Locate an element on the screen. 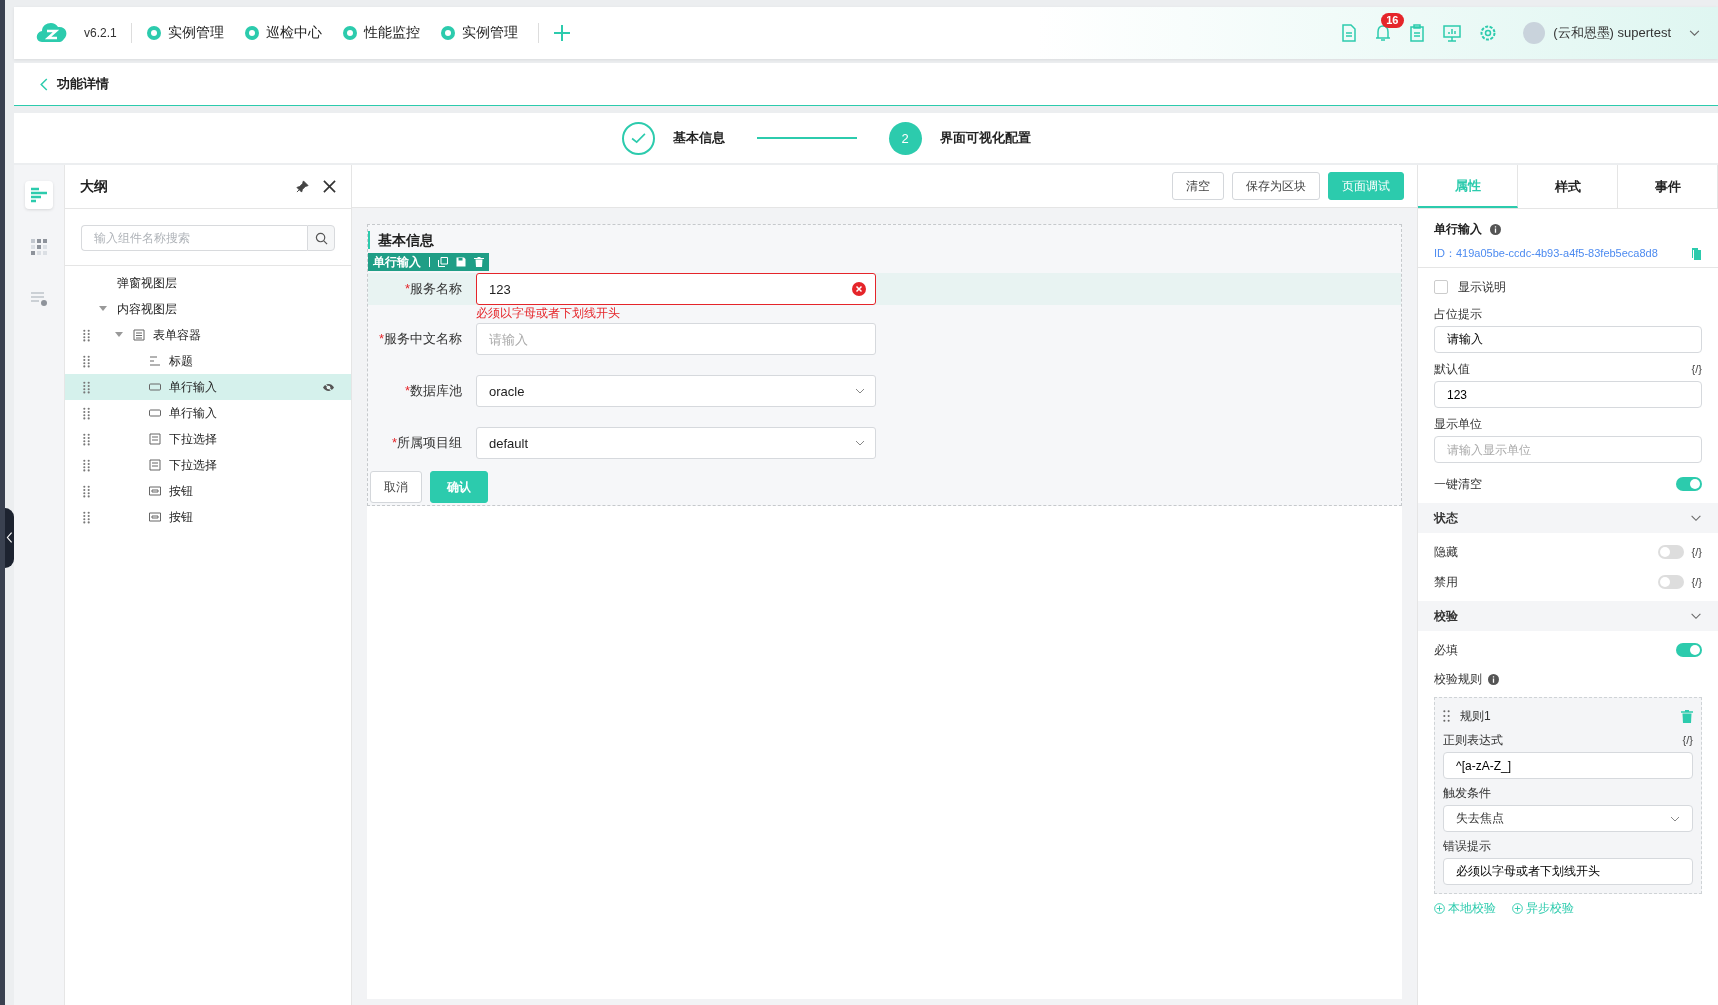  tree-item: 内容视图层 is located at coordinates (208, 309).